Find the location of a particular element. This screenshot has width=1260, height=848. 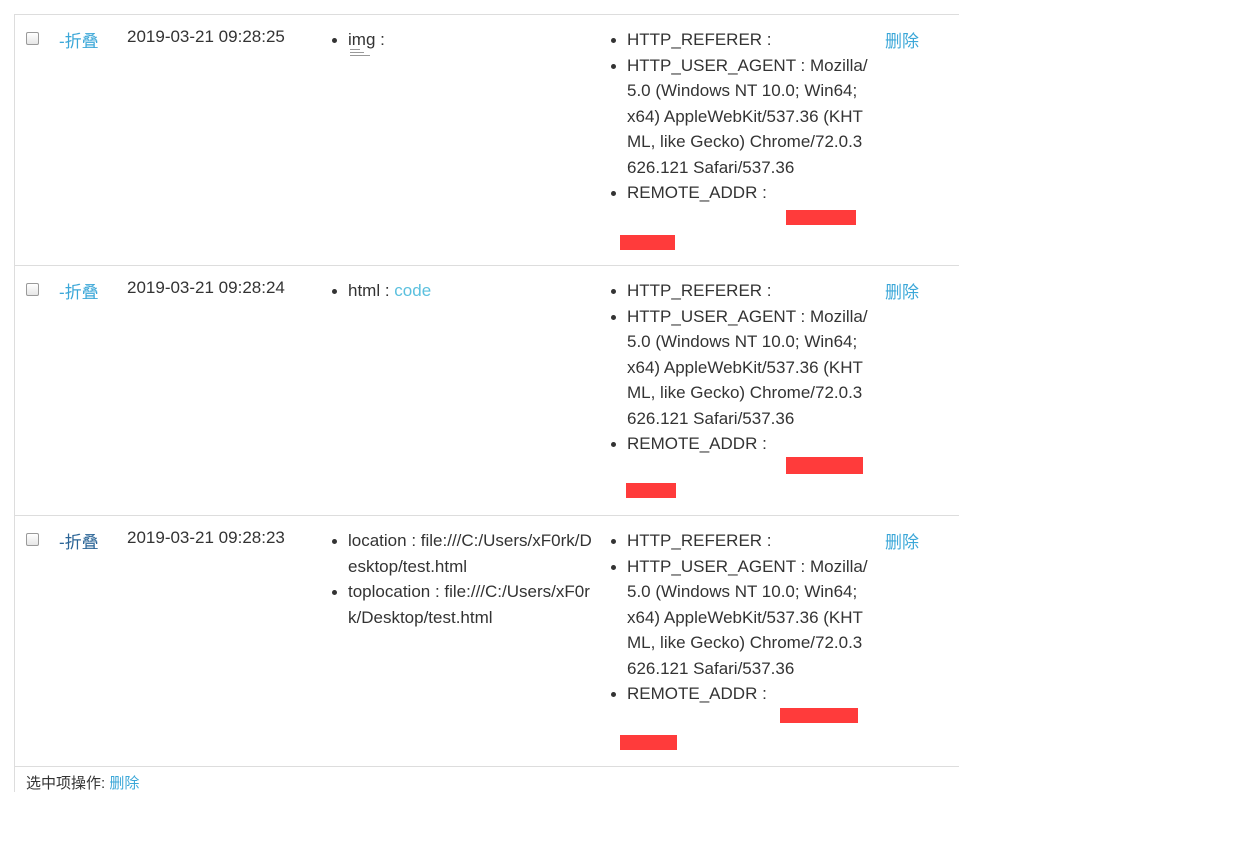

image-thumbnail is located at coordinates (360, 56).